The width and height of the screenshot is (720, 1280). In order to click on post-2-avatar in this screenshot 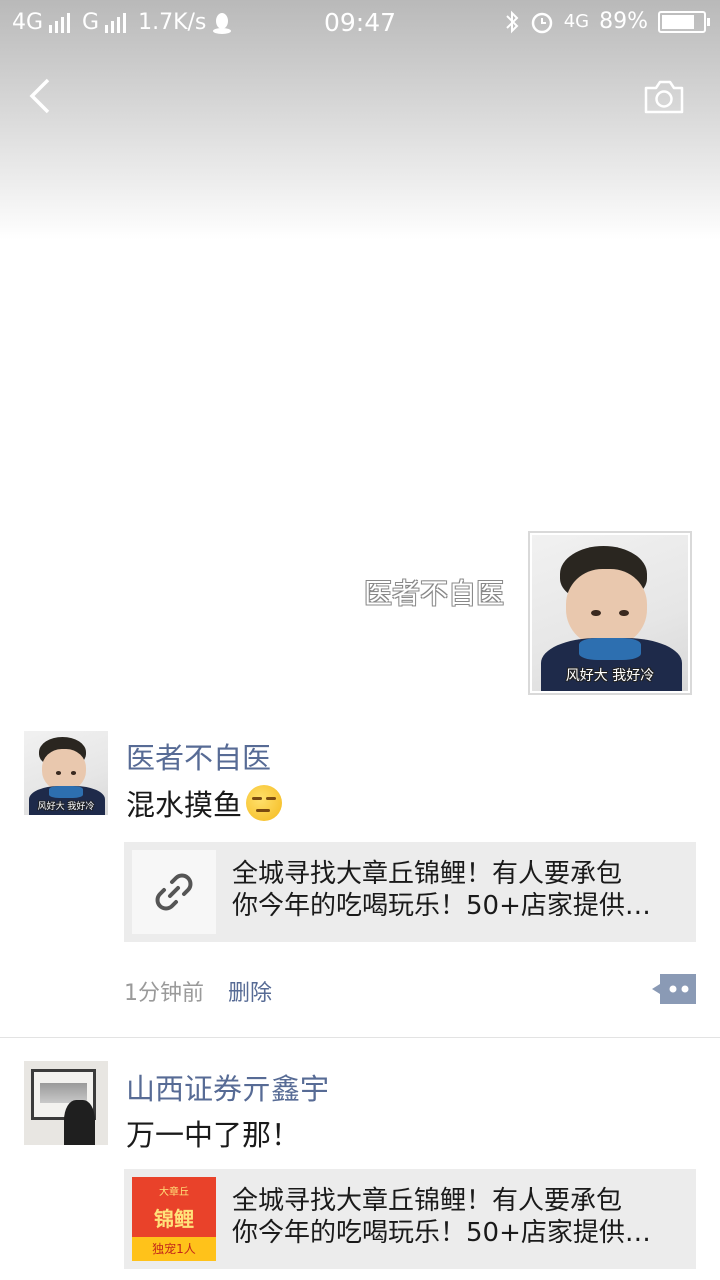, I will do `click(66, 1103)`.